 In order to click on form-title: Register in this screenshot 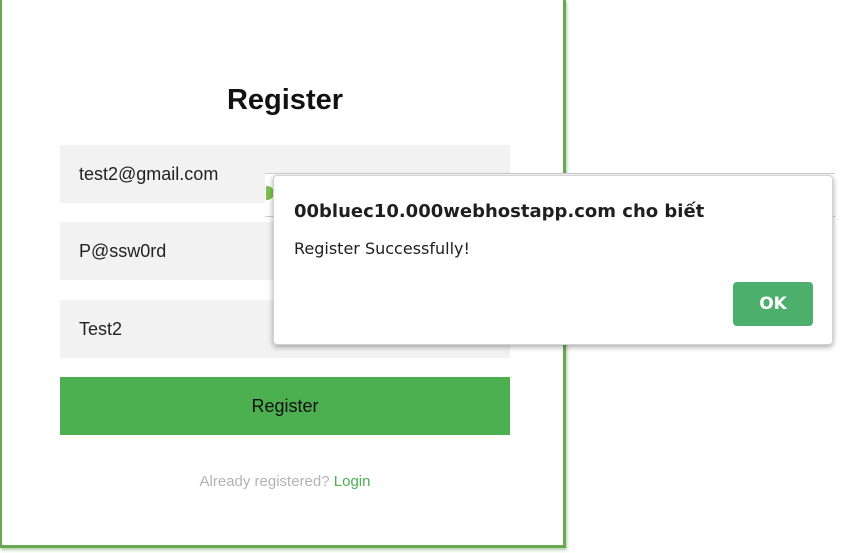, I will do `click(285, 100)`.